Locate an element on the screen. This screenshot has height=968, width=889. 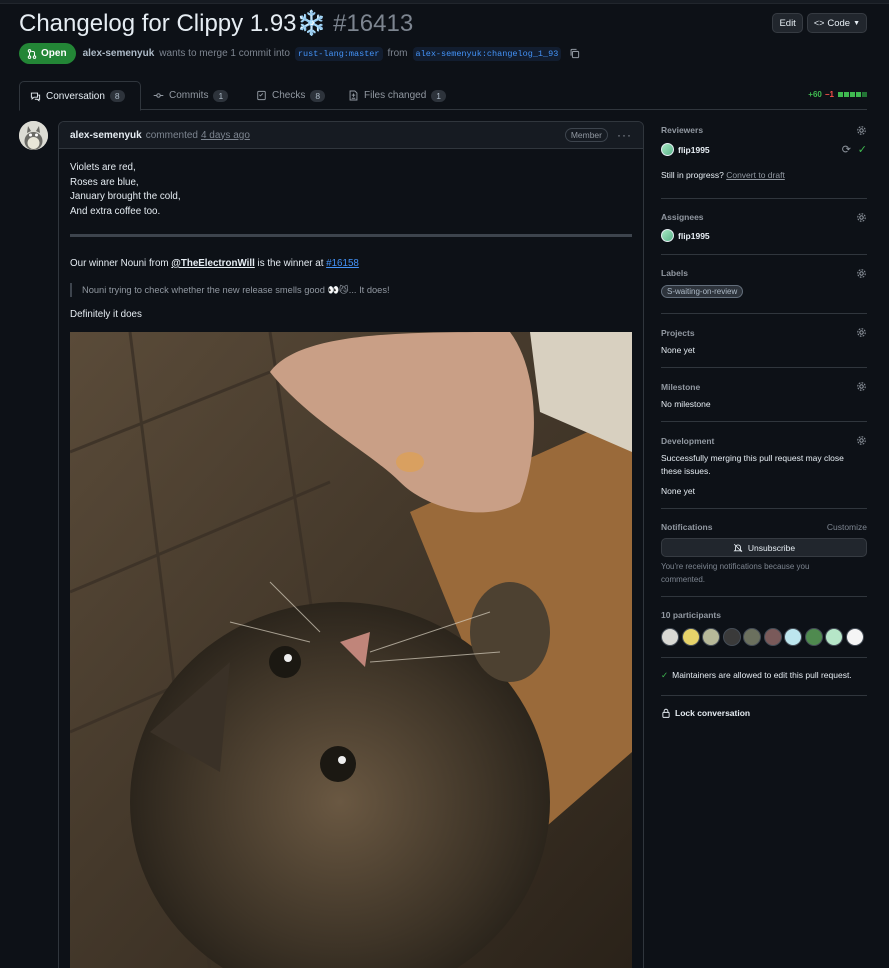
convert-to-draft-link: Convert to draft is located at coordinates (755, 175).